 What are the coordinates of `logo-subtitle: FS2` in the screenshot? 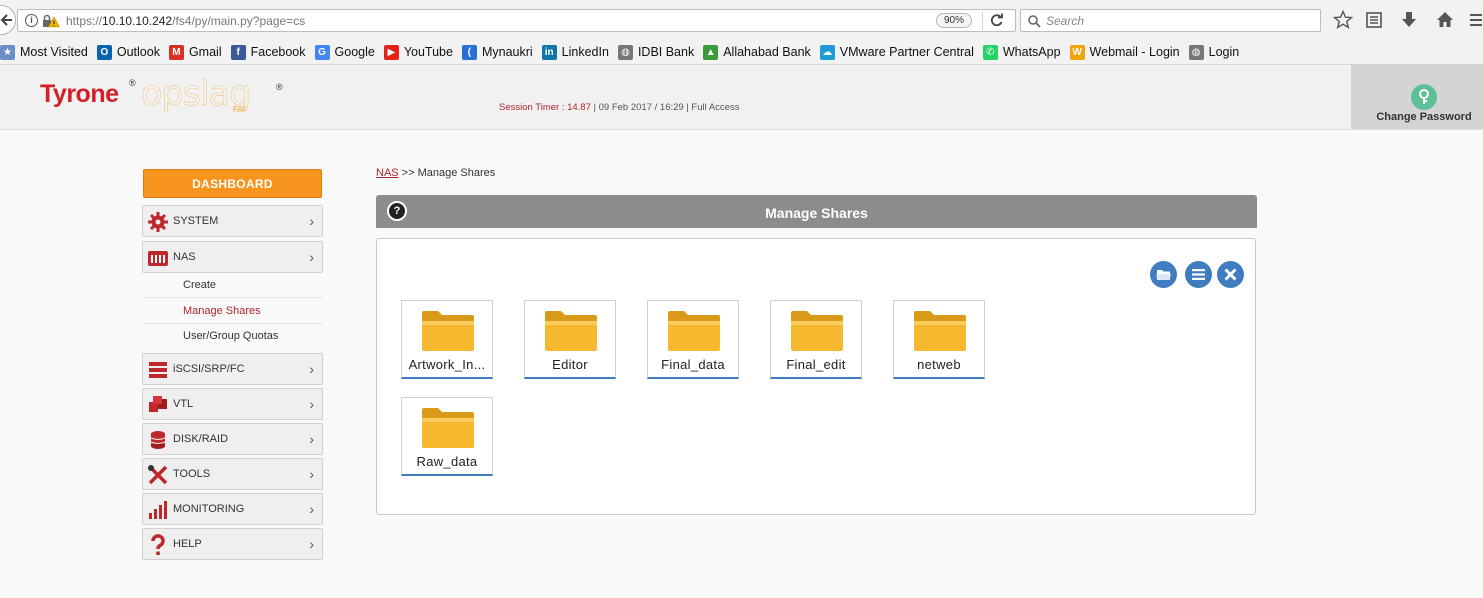 It's located at (239, 109).